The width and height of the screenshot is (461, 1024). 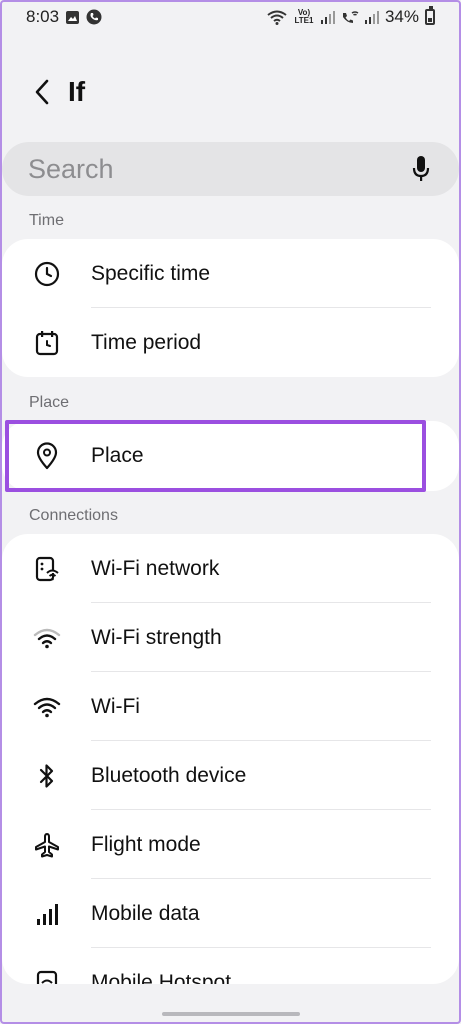 I want to click on volte-icon: Vo) LTE1, so click(x=304, y=17).